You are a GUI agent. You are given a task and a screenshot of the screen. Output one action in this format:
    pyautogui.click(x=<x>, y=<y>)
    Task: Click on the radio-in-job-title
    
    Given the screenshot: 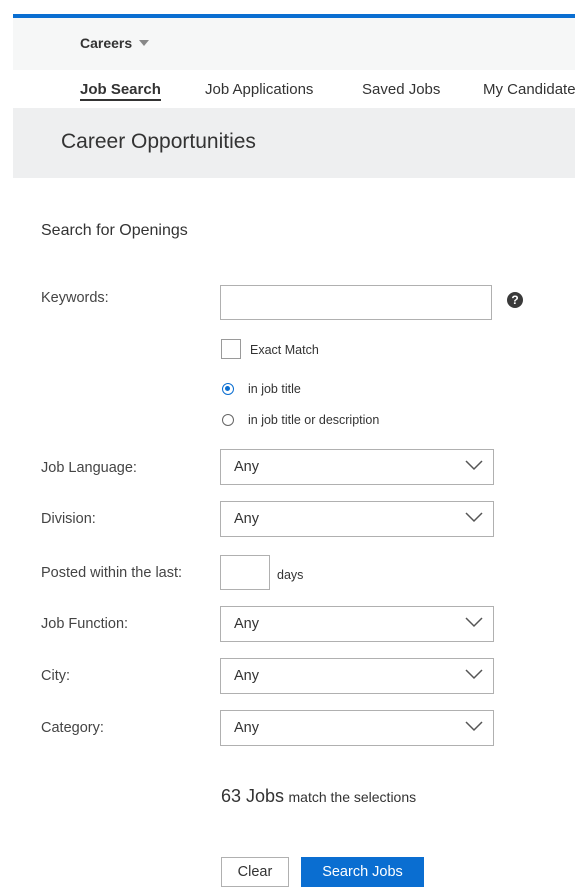 What is the action you would take?
    pyautogui.click(x=228, y=389)
    